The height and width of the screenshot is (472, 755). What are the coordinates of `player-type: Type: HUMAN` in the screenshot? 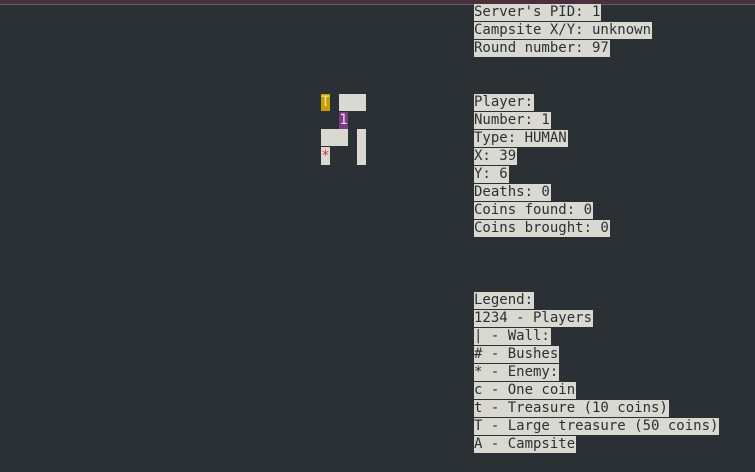 It's located at (521, 138).